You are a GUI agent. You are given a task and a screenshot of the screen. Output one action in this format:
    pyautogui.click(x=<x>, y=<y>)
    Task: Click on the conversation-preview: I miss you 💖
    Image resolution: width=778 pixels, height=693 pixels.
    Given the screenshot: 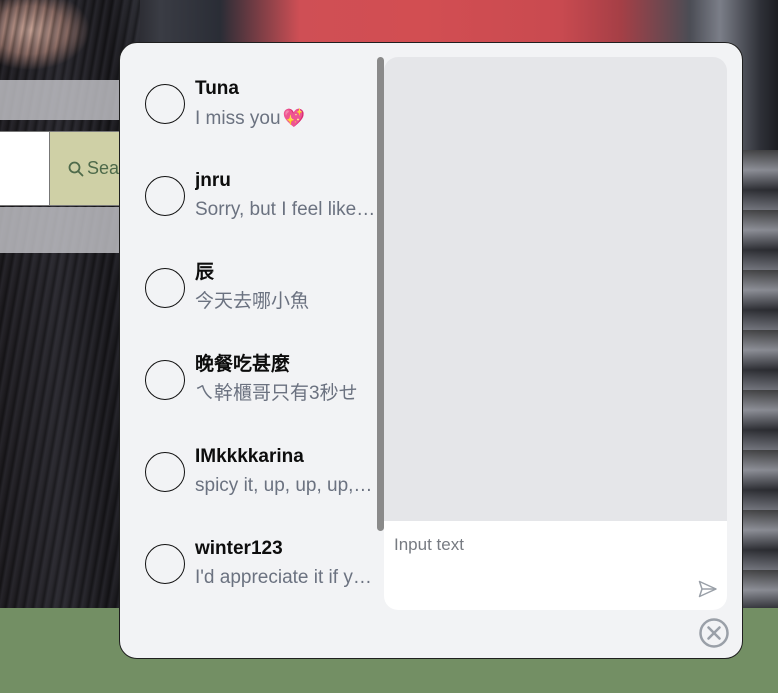 What is the action you would take?
    pyautogui.click(x=250, y=118)
    